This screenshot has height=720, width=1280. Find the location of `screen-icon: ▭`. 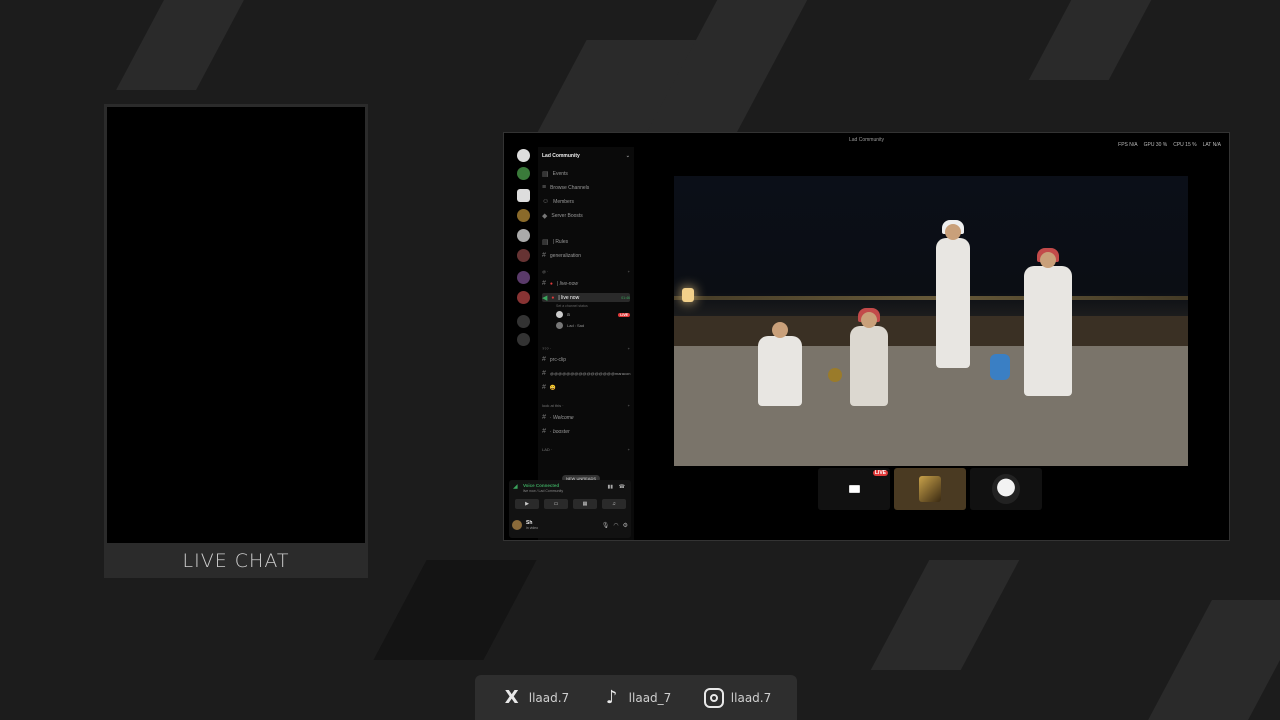

screen-icon: ▭ is located at coordinates (556, 504).